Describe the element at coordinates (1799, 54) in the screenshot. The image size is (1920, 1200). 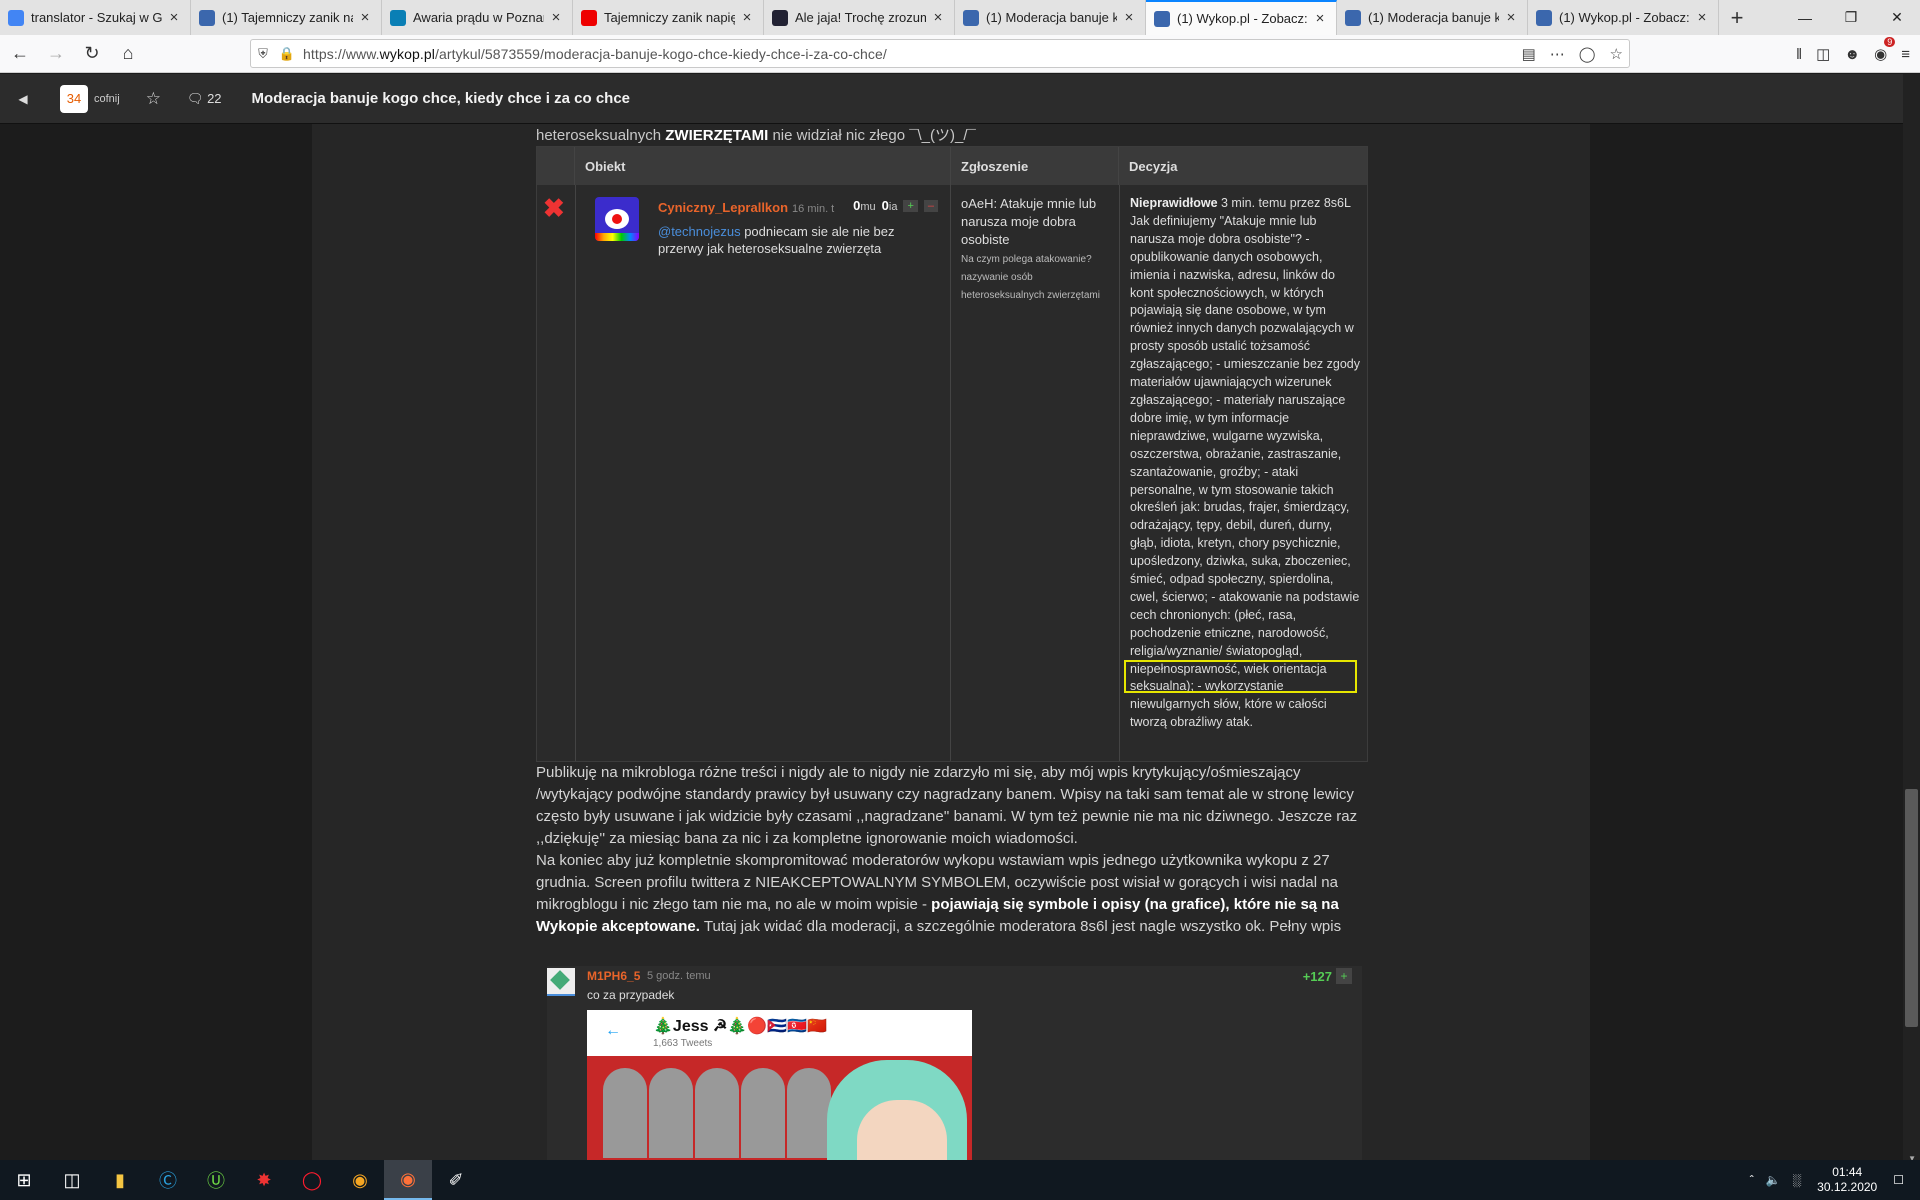
I see `library-icon: ‖` at that location.